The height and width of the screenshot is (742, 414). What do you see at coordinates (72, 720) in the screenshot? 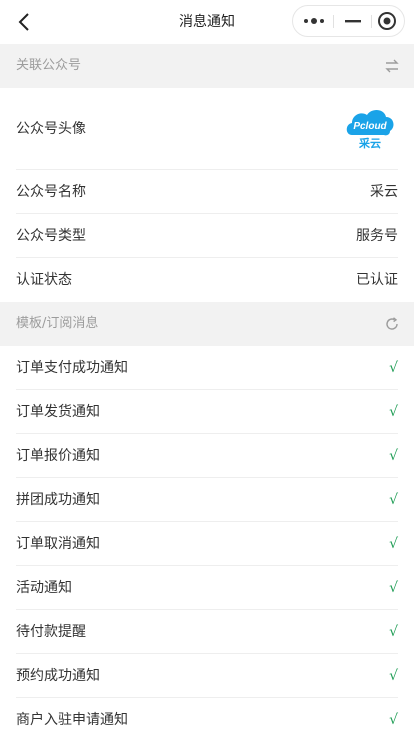
I see `notification-label: 商户入驻申请通知` at bounding box center [72, 720].